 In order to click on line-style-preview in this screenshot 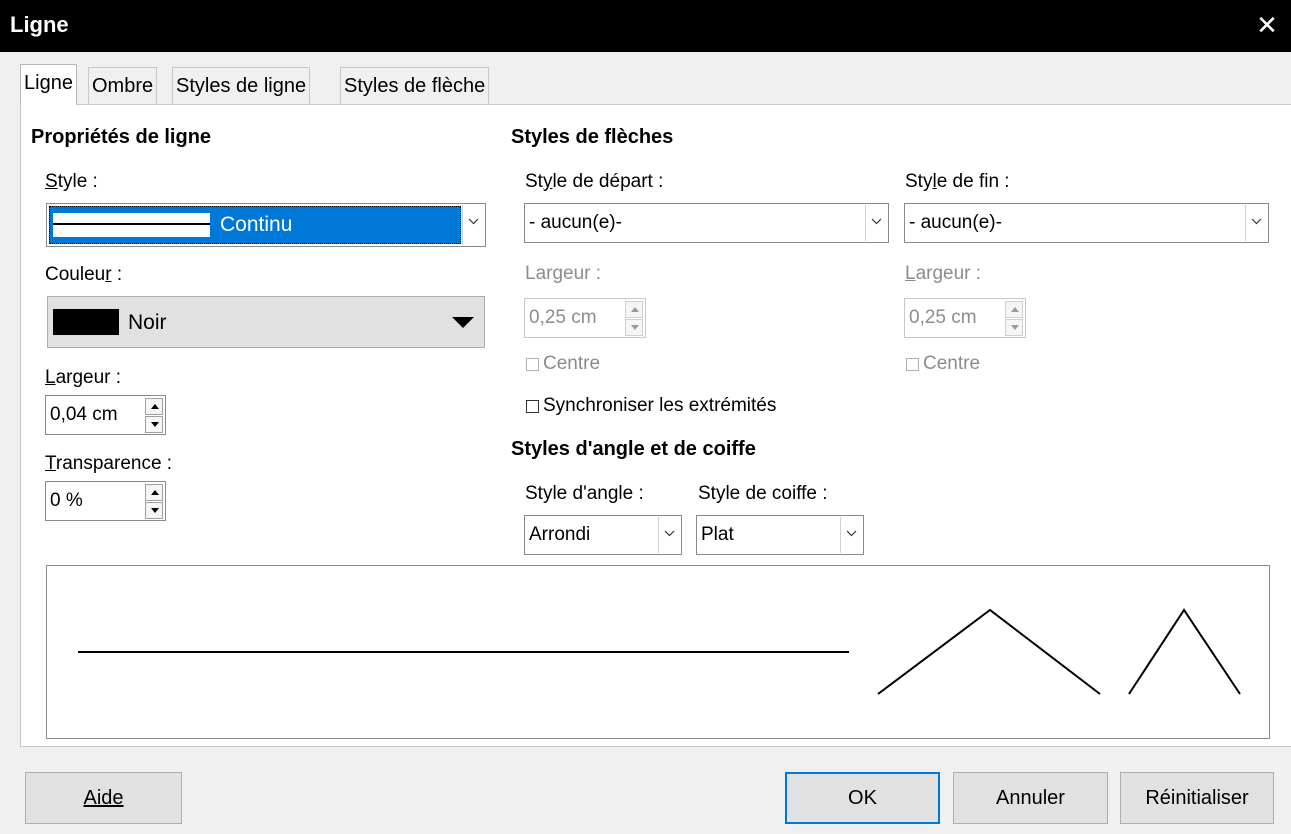, I will do `click(131, 225)`.